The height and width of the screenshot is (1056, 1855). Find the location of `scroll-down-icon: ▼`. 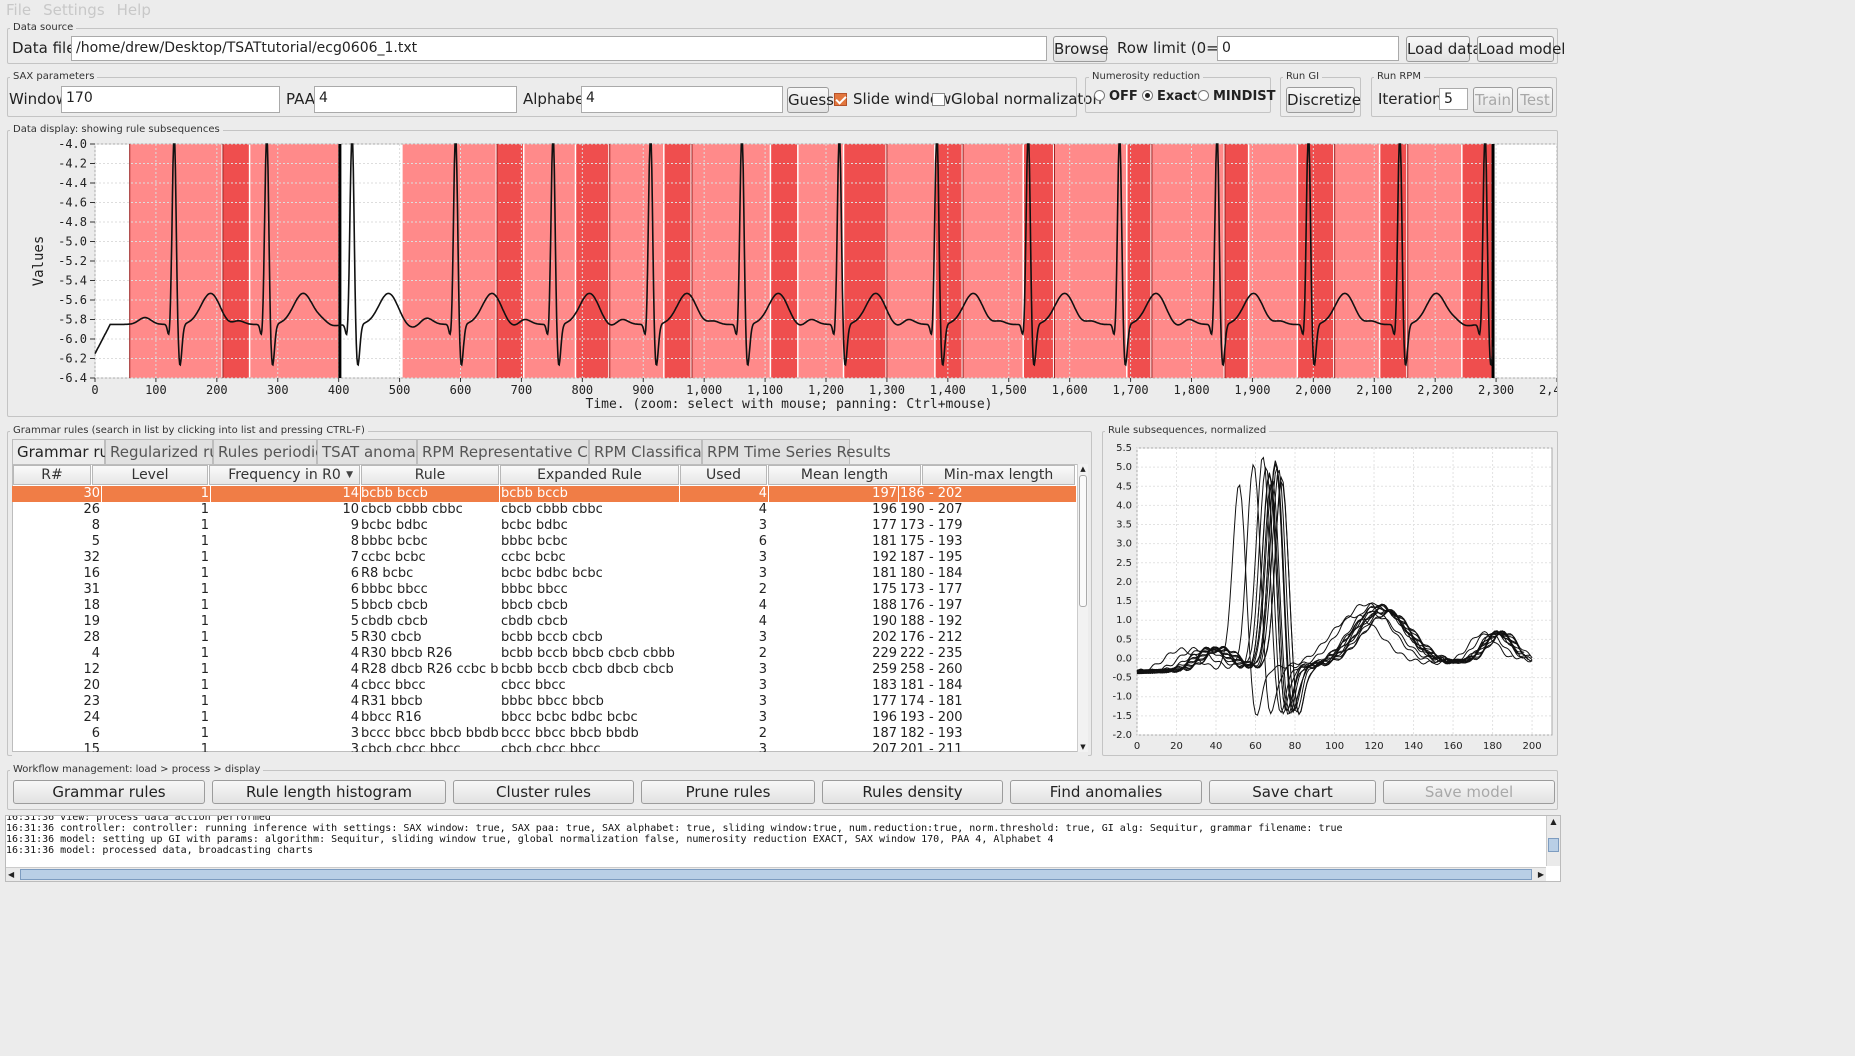

scroll-down-icon: ▼ is located at coordinates (1083, 747).